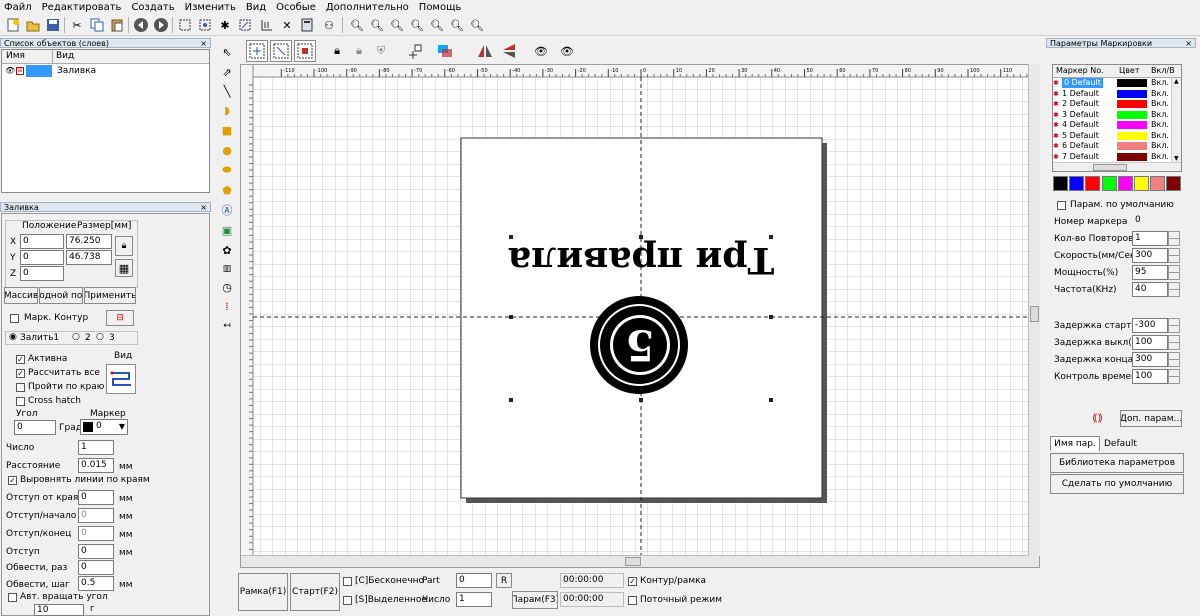  I want to click on time-ctrl-spinner, so click(1174, 376).